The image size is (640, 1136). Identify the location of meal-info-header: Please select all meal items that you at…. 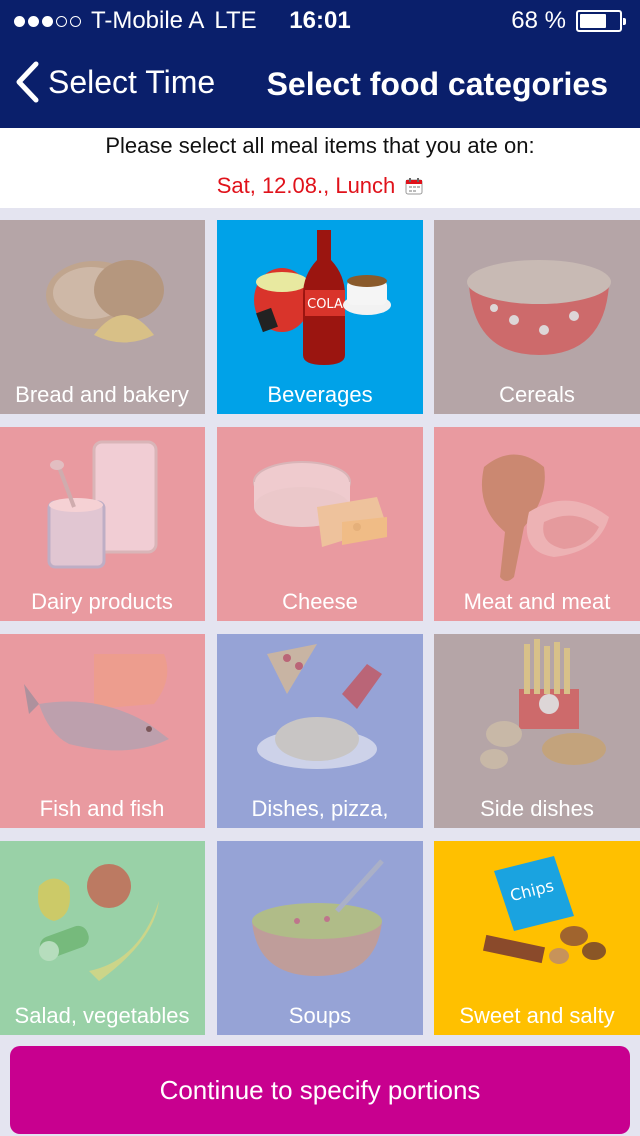
(320, 168).